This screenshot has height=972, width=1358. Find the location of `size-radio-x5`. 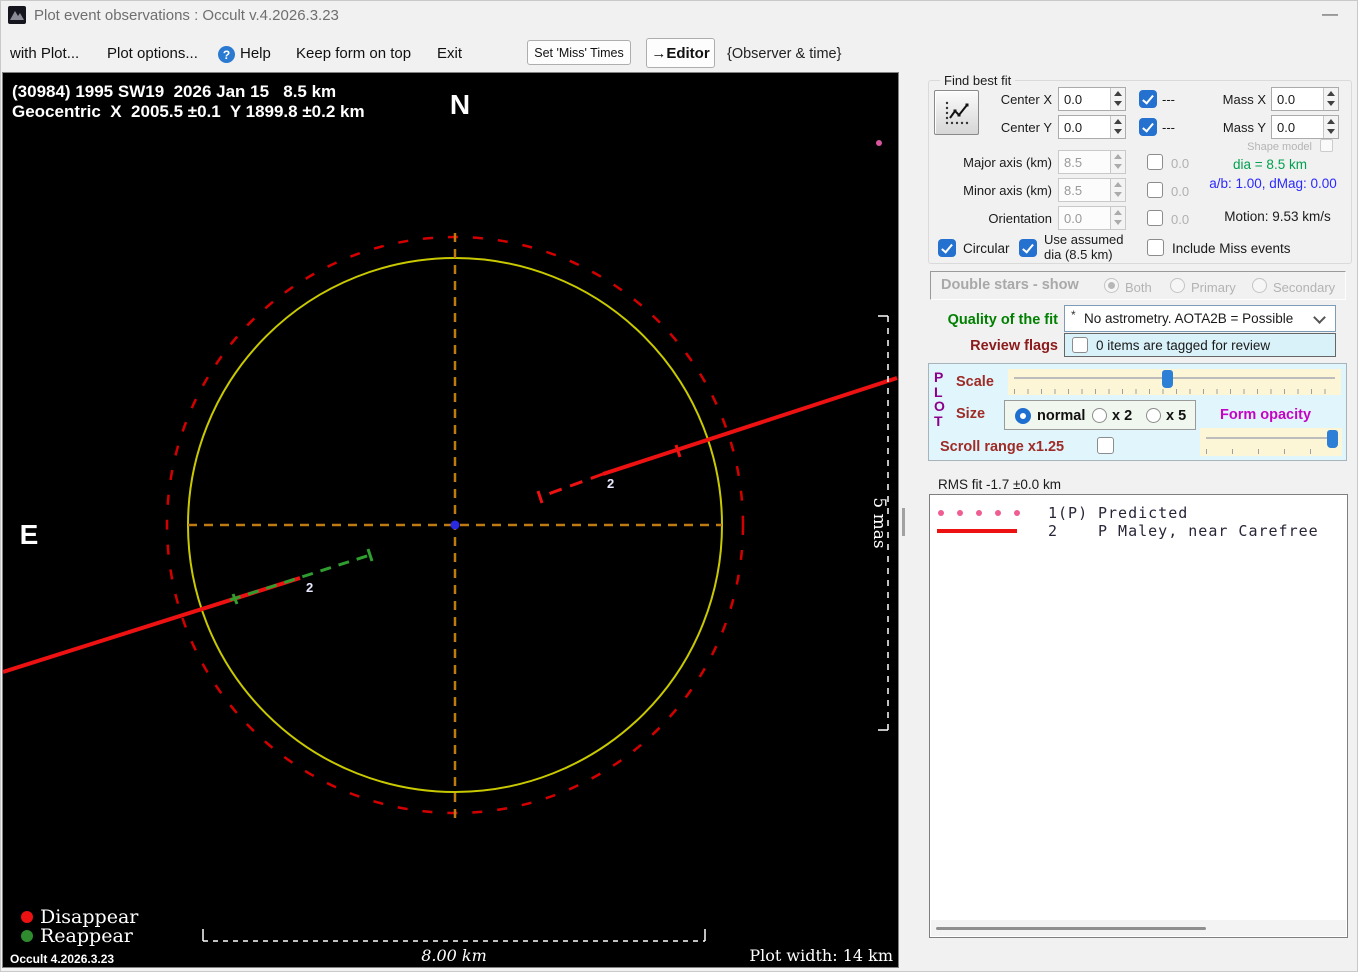

size-radio-x5 is located at coordinates (1153, 415).